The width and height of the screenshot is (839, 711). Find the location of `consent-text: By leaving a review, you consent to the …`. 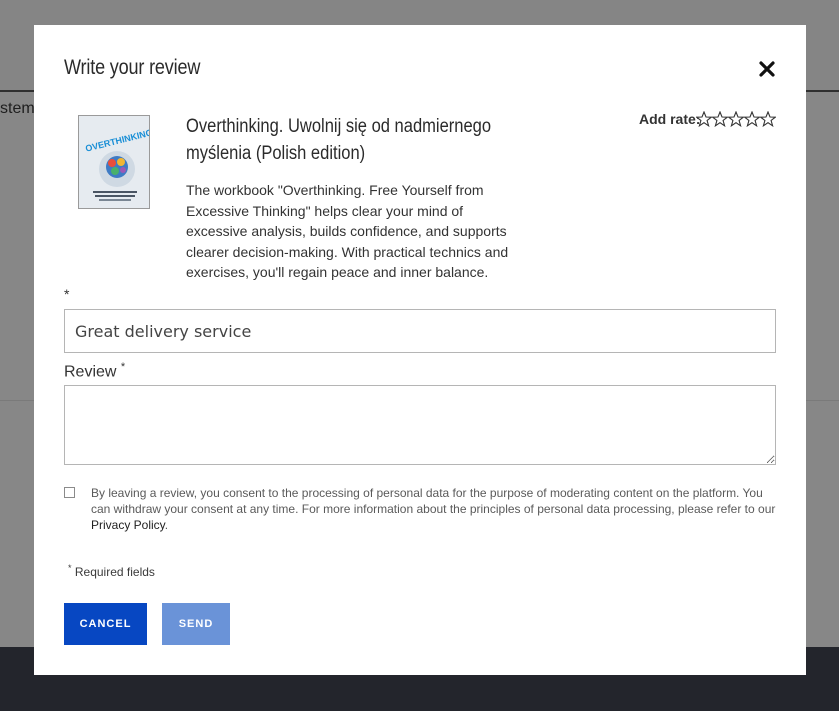

consent-text: By leaving a review, you consent to the … is located at coordinates (436, 509).